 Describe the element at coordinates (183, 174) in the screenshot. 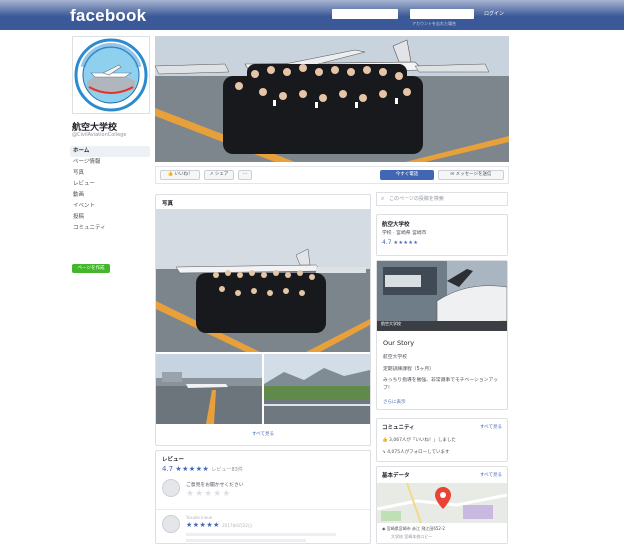

I see `like-label: いいね！` at that location.